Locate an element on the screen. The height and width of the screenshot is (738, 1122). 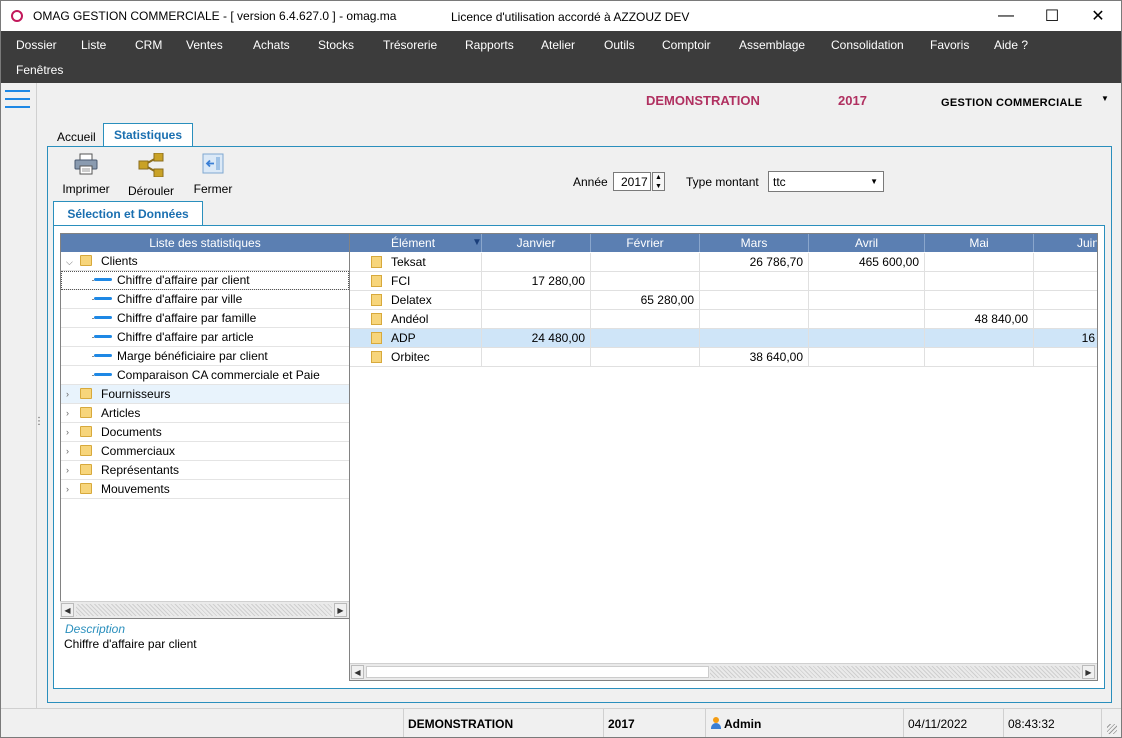
tree-item-ca-par-famille: Chiffre d'affaire par famille is located at coordinates (205, 318).